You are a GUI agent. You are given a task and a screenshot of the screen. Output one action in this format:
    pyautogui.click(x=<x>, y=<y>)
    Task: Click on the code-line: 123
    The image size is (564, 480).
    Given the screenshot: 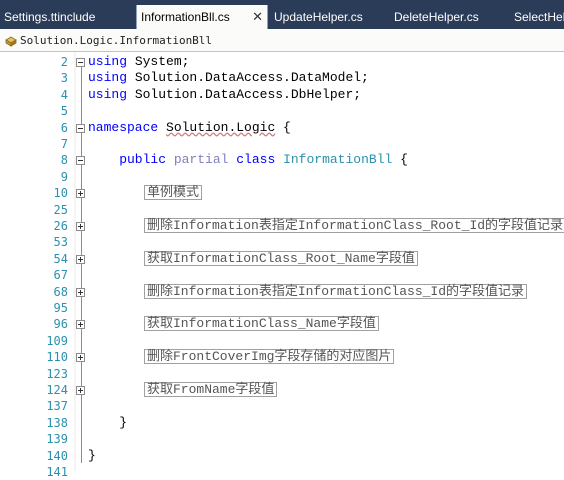 What is the action you would take?
    pyautogui.click(x=282, y=374)
    